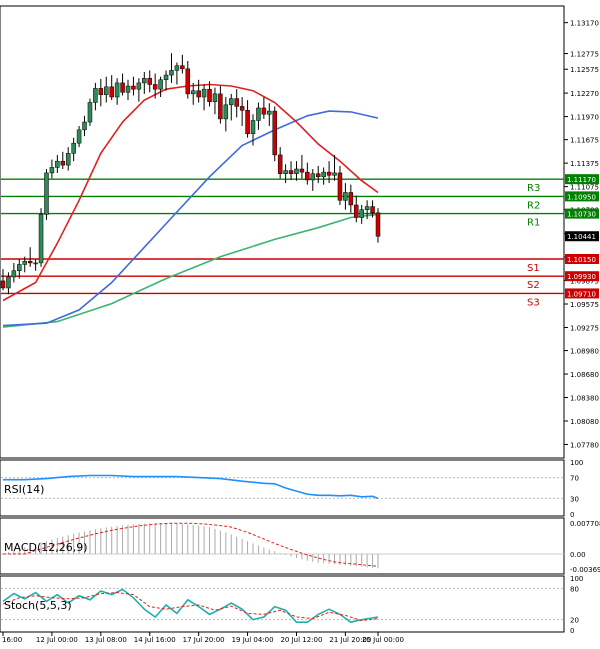 Image resolution: width=600 pixels, height=649 pixels. I want to click on level-name-r1: R1, so click(533, 223).